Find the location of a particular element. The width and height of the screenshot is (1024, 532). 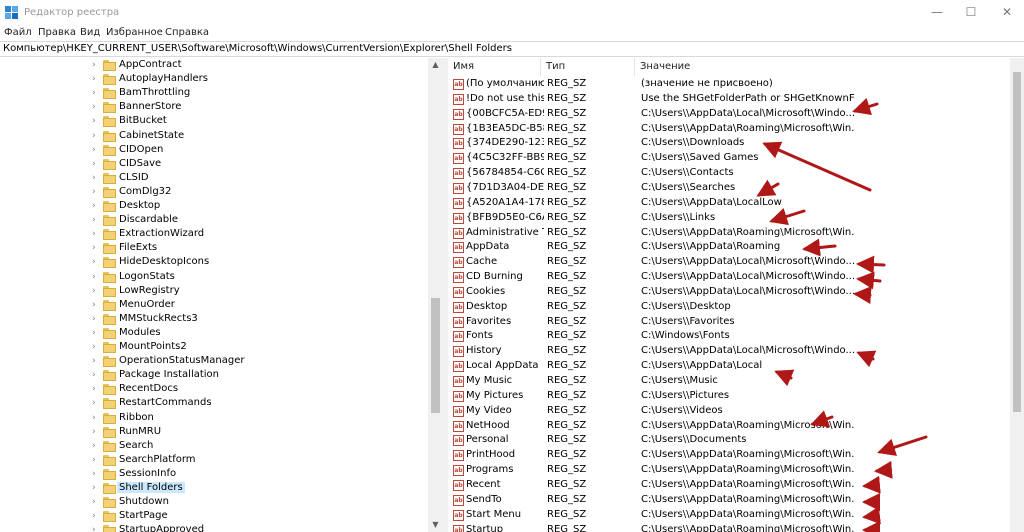

scroll-down-icon: ▼ is located at coordinates (435, 525).